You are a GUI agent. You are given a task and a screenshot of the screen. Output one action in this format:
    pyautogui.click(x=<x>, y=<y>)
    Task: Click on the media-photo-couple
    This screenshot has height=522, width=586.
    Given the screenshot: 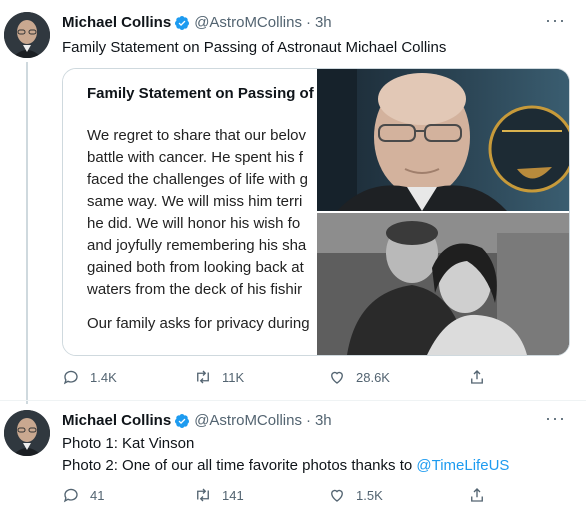 What is the action you would take?
    pyautogui.click(x=443, y=284)
    